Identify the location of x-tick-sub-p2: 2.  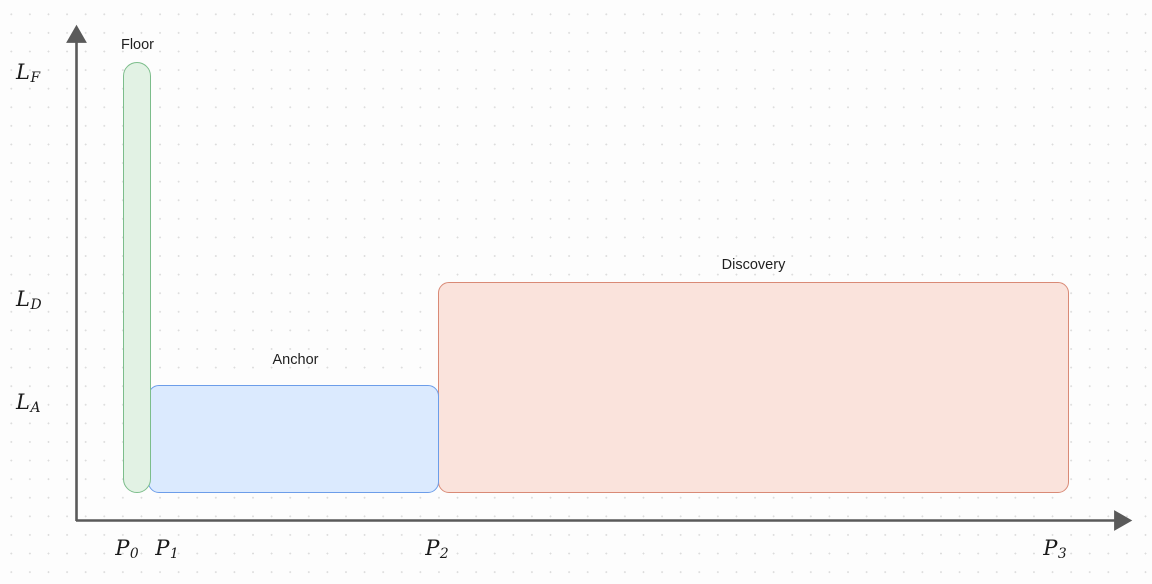
(444, 554).